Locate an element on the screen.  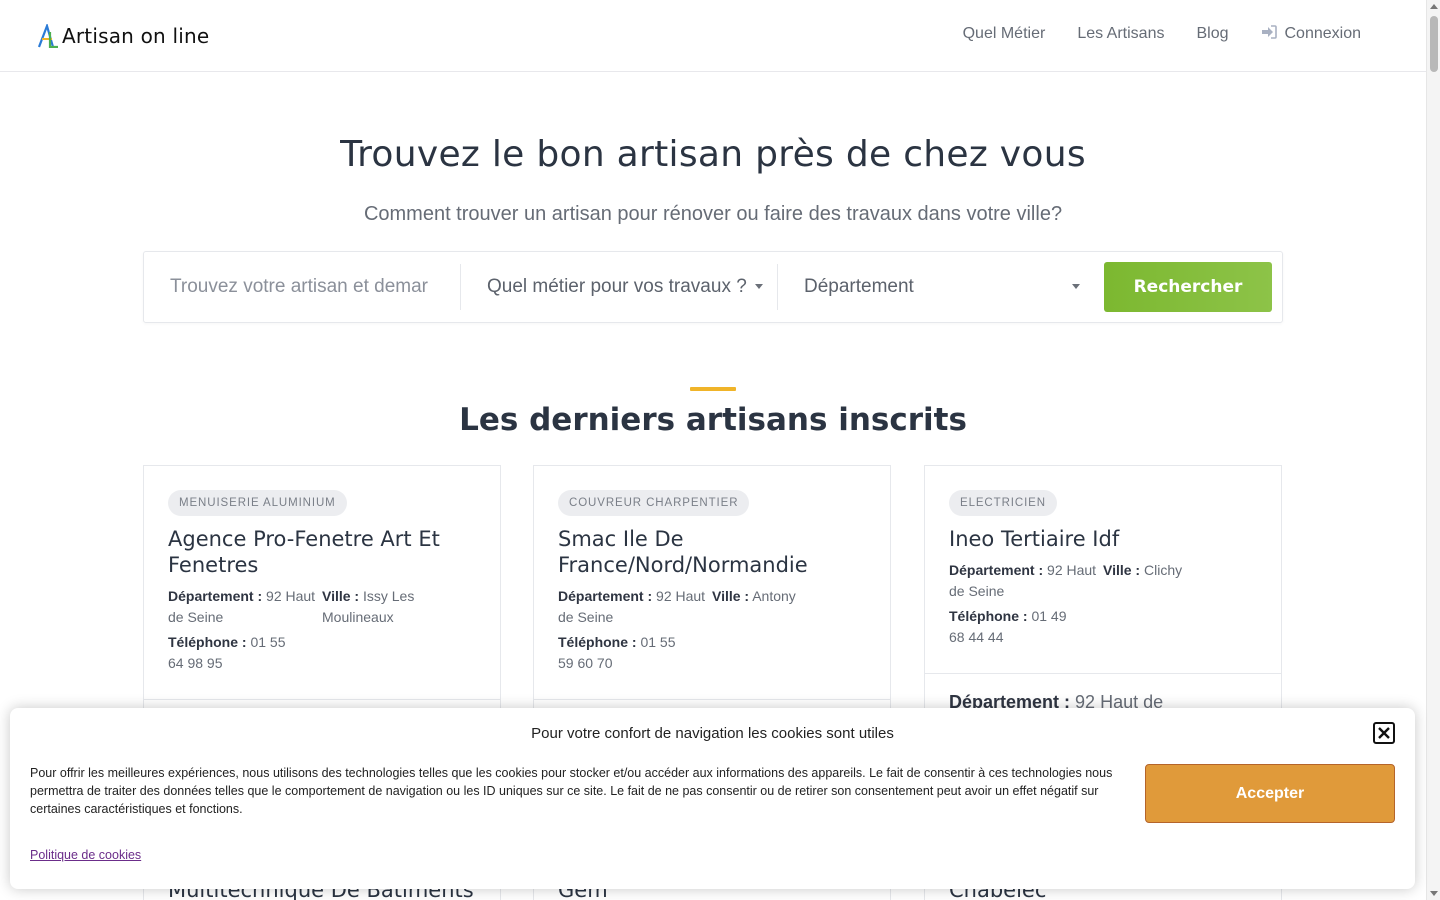
nav-blog: Blog is located at coordinates (1212, 34).